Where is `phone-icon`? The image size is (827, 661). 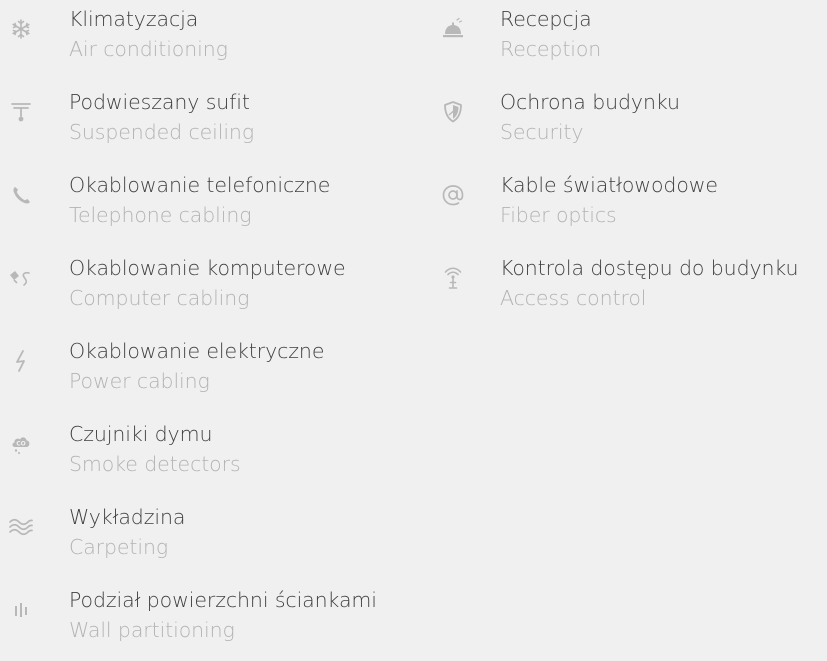 phone-icon is located at coordinates (21, 195).